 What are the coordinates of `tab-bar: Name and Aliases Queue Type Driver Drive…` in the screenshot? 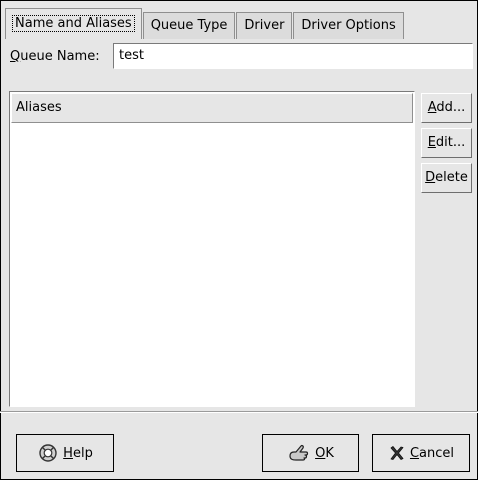 It's located at (205, 23).